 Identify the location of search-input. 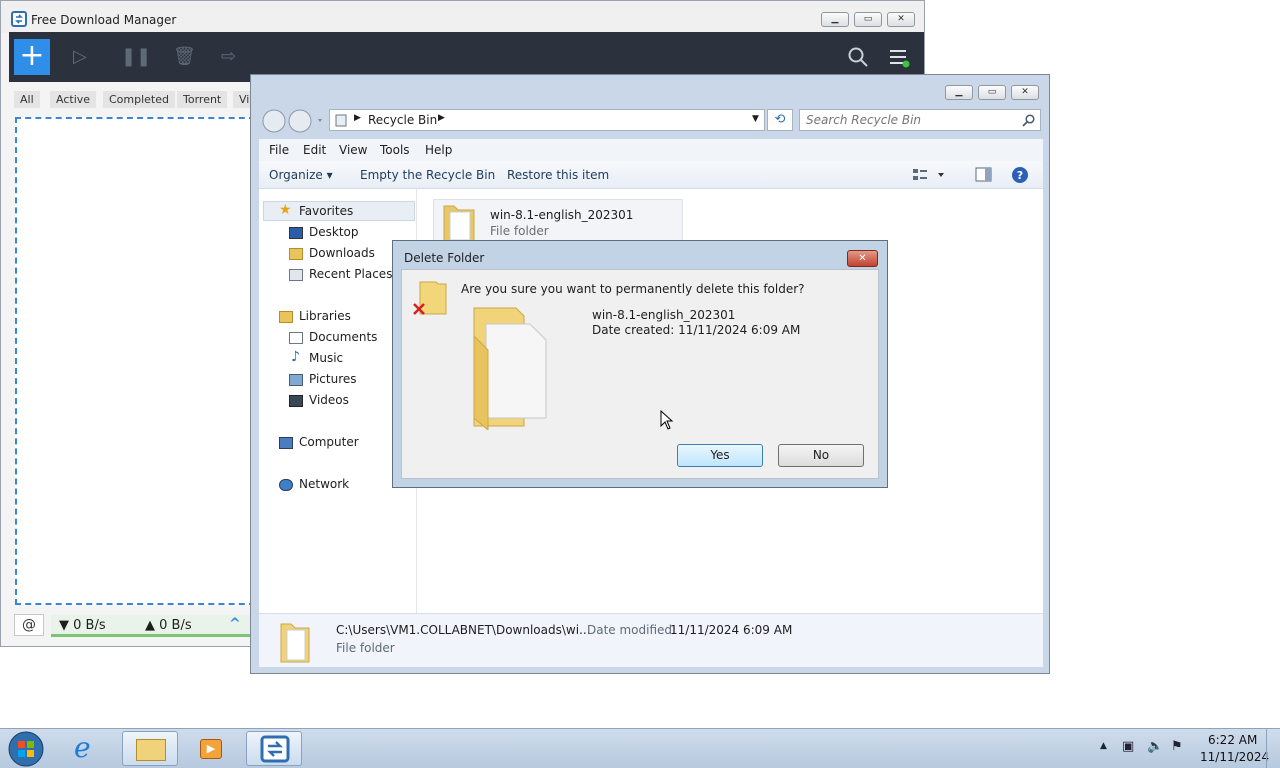
(911, 120).